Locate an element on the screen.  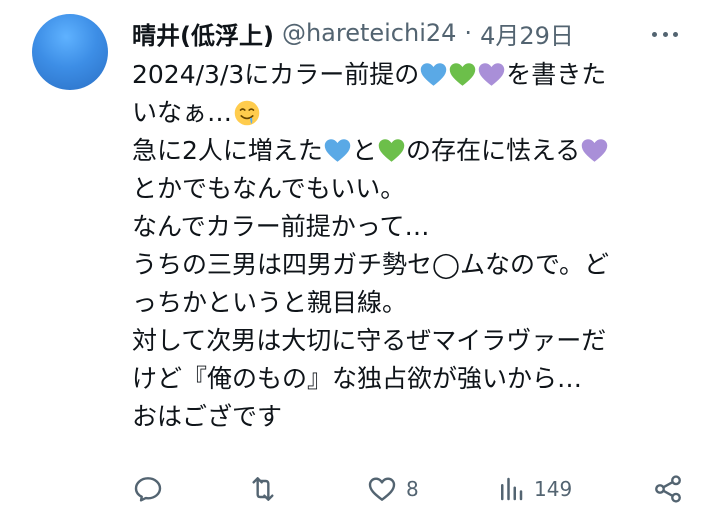
avatar is located at coordinates (70, 52).